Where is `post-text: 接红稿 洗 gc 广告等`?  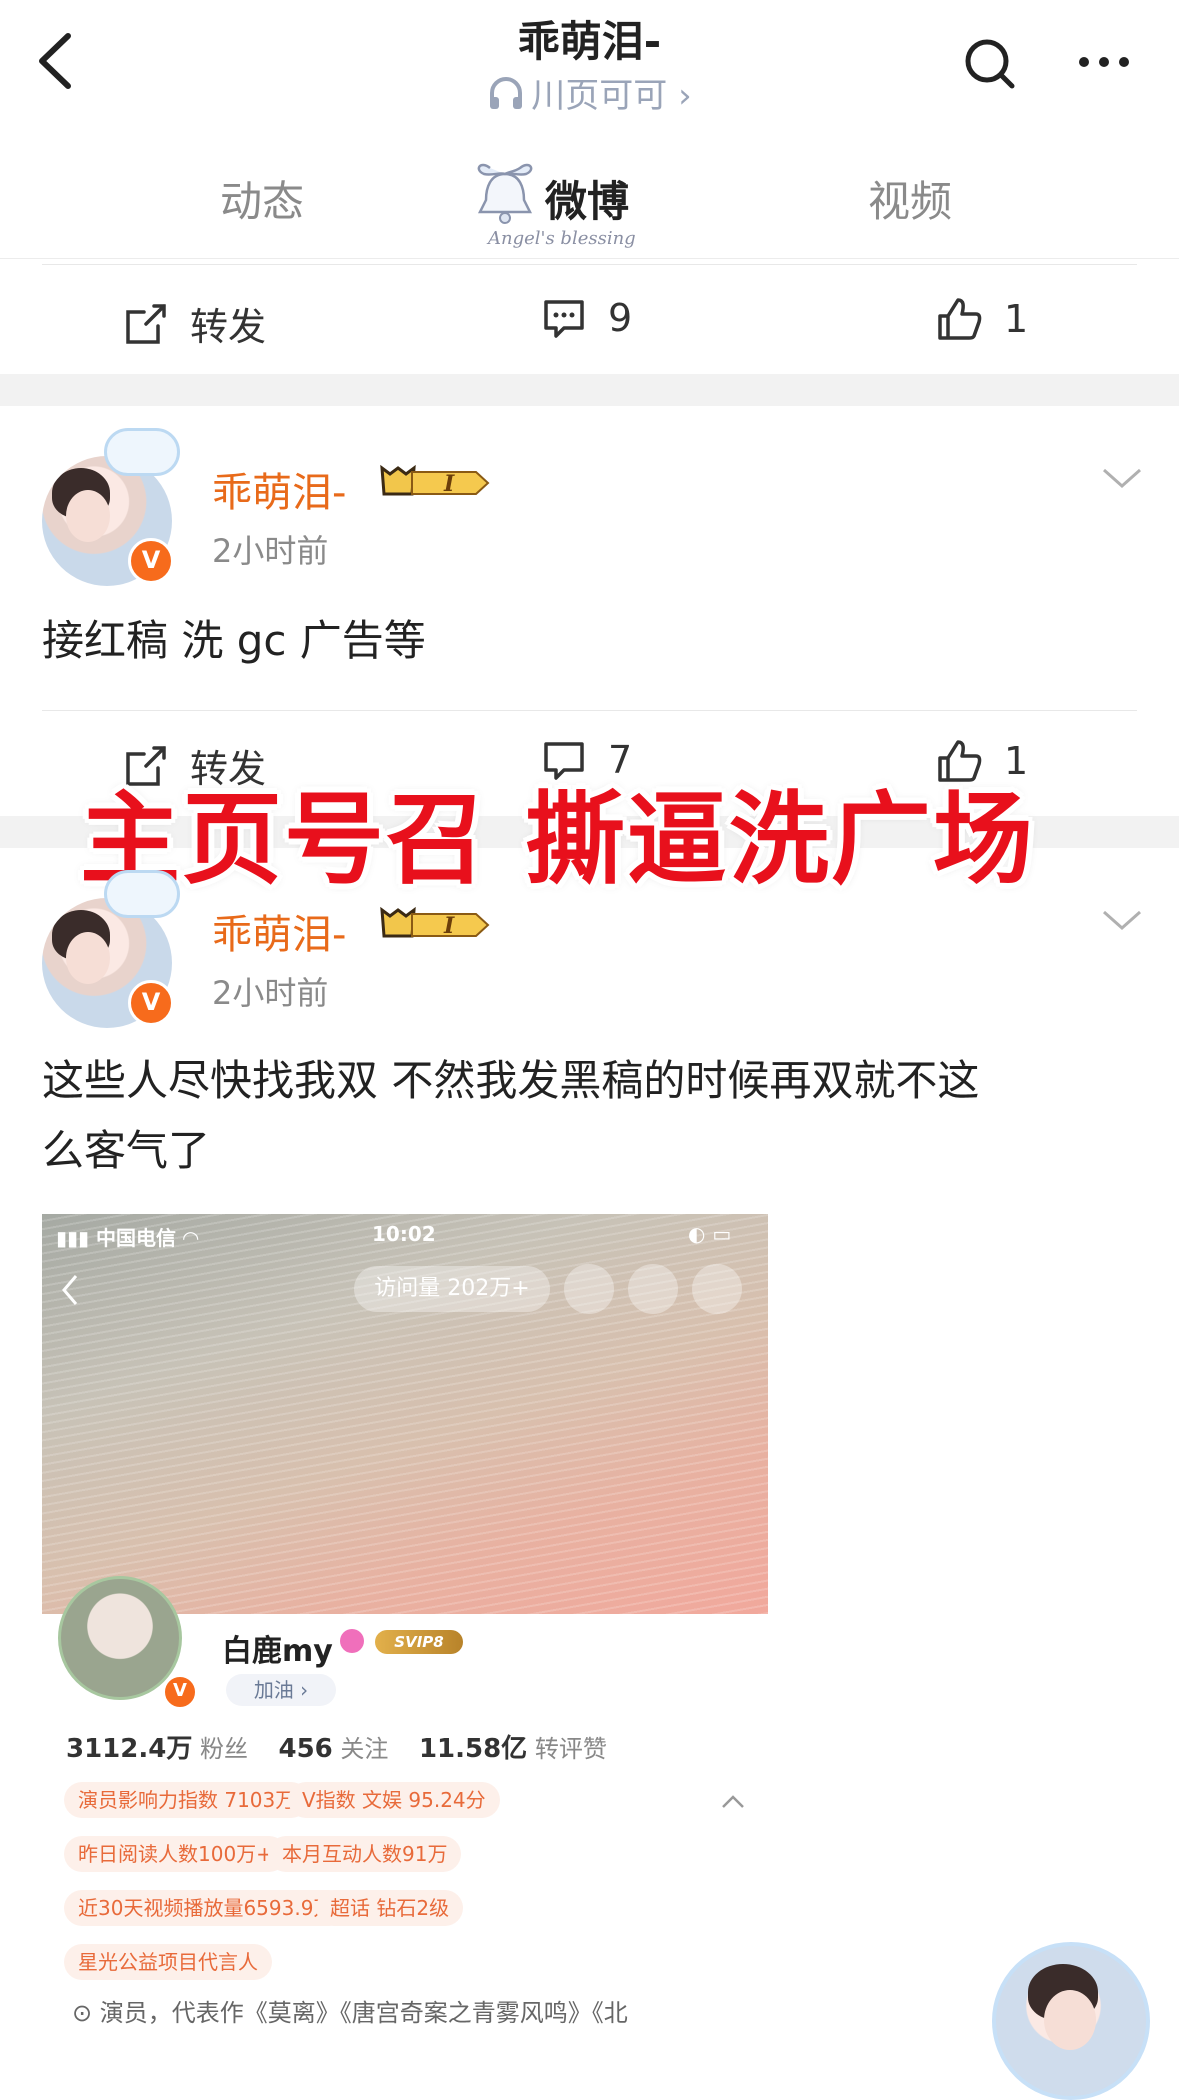 post-text: 接红稿 洗 gc 广告等 is located at coordinates (234, 640).